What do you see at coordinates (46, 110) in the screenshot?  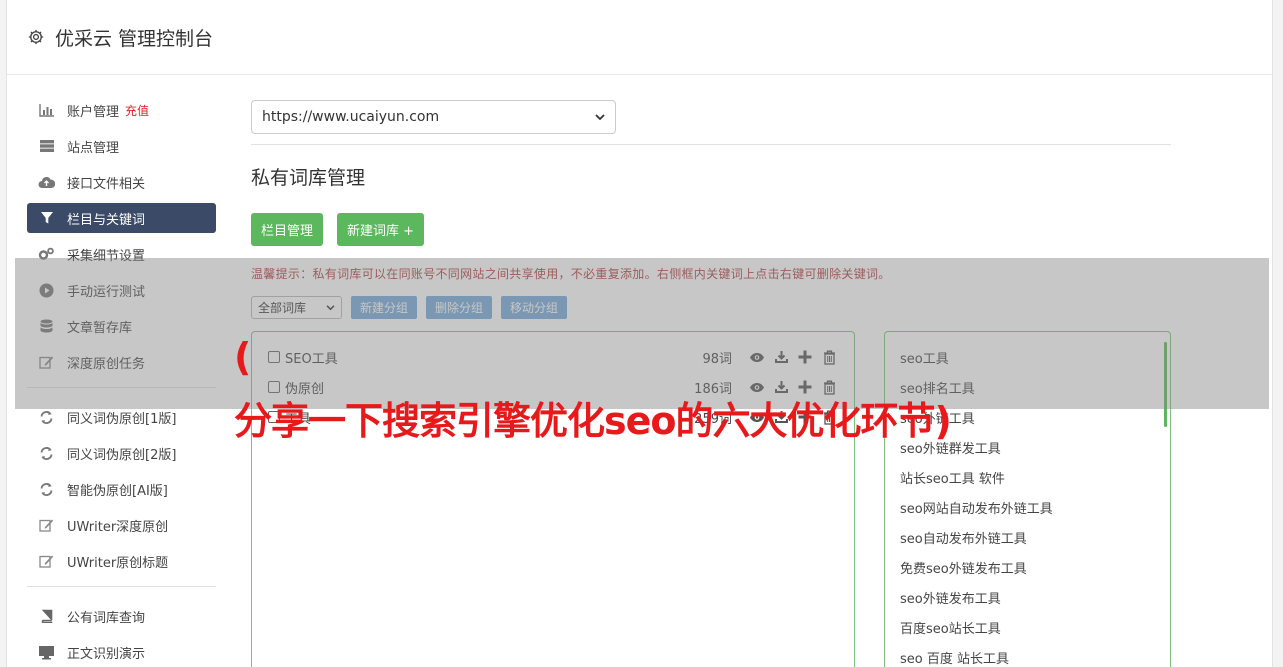 I see `bar-chart-icon` at bounding box center [46, 110].